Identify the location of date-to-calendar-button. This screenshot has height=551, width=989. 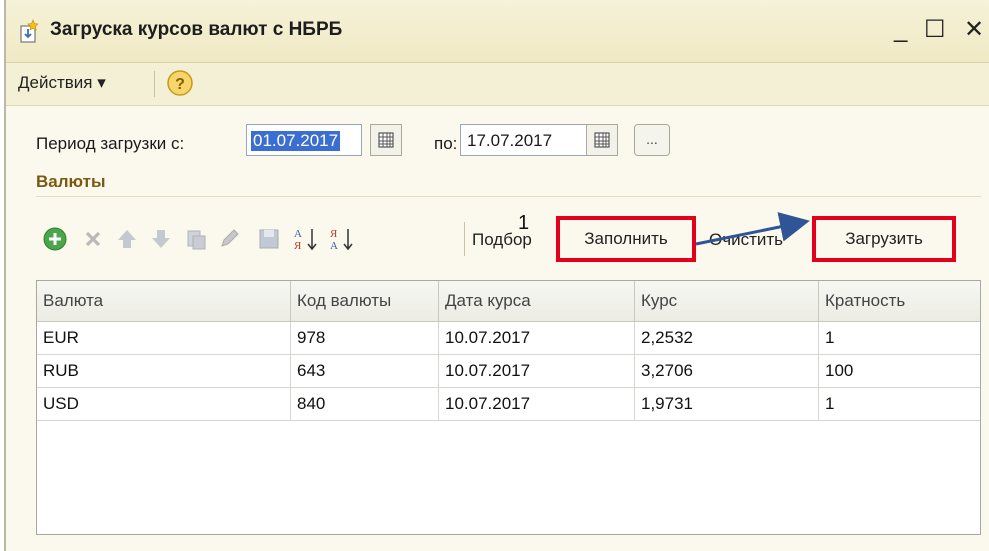
(602, 140).